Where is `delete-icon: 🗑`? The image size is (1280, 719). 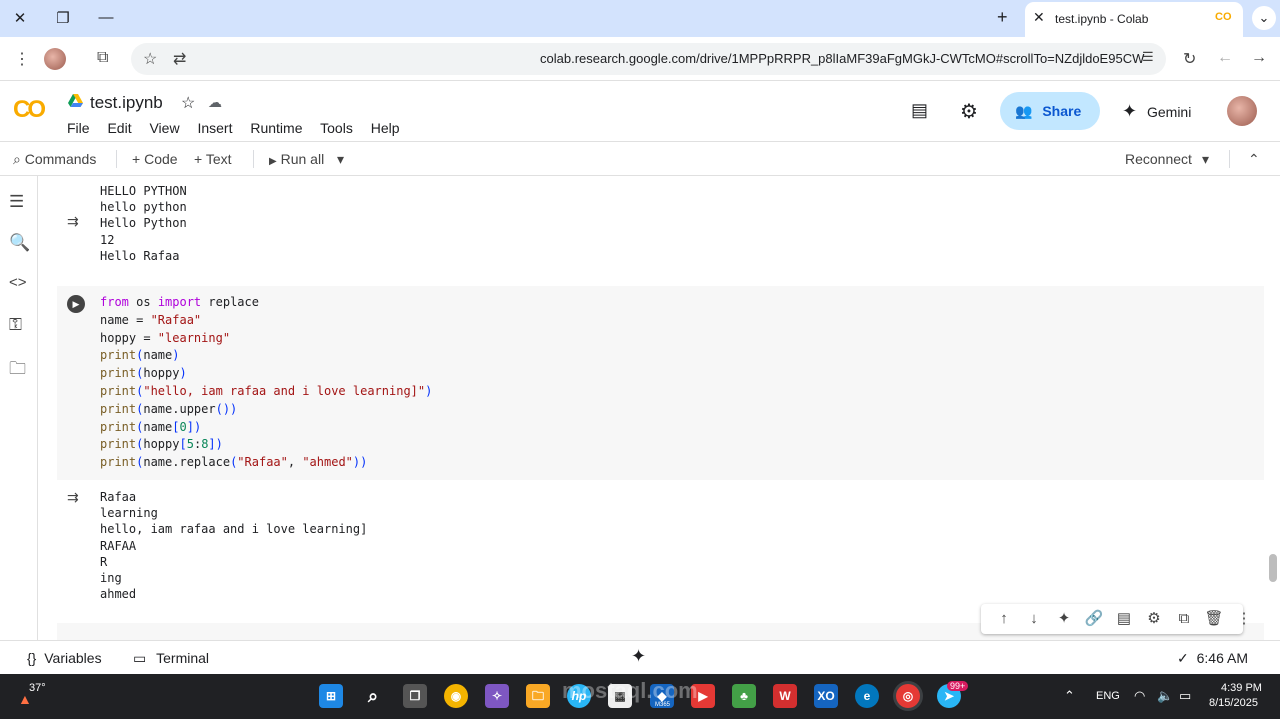
delete-icon: 🗑 is located at coordinates (1214, 618).